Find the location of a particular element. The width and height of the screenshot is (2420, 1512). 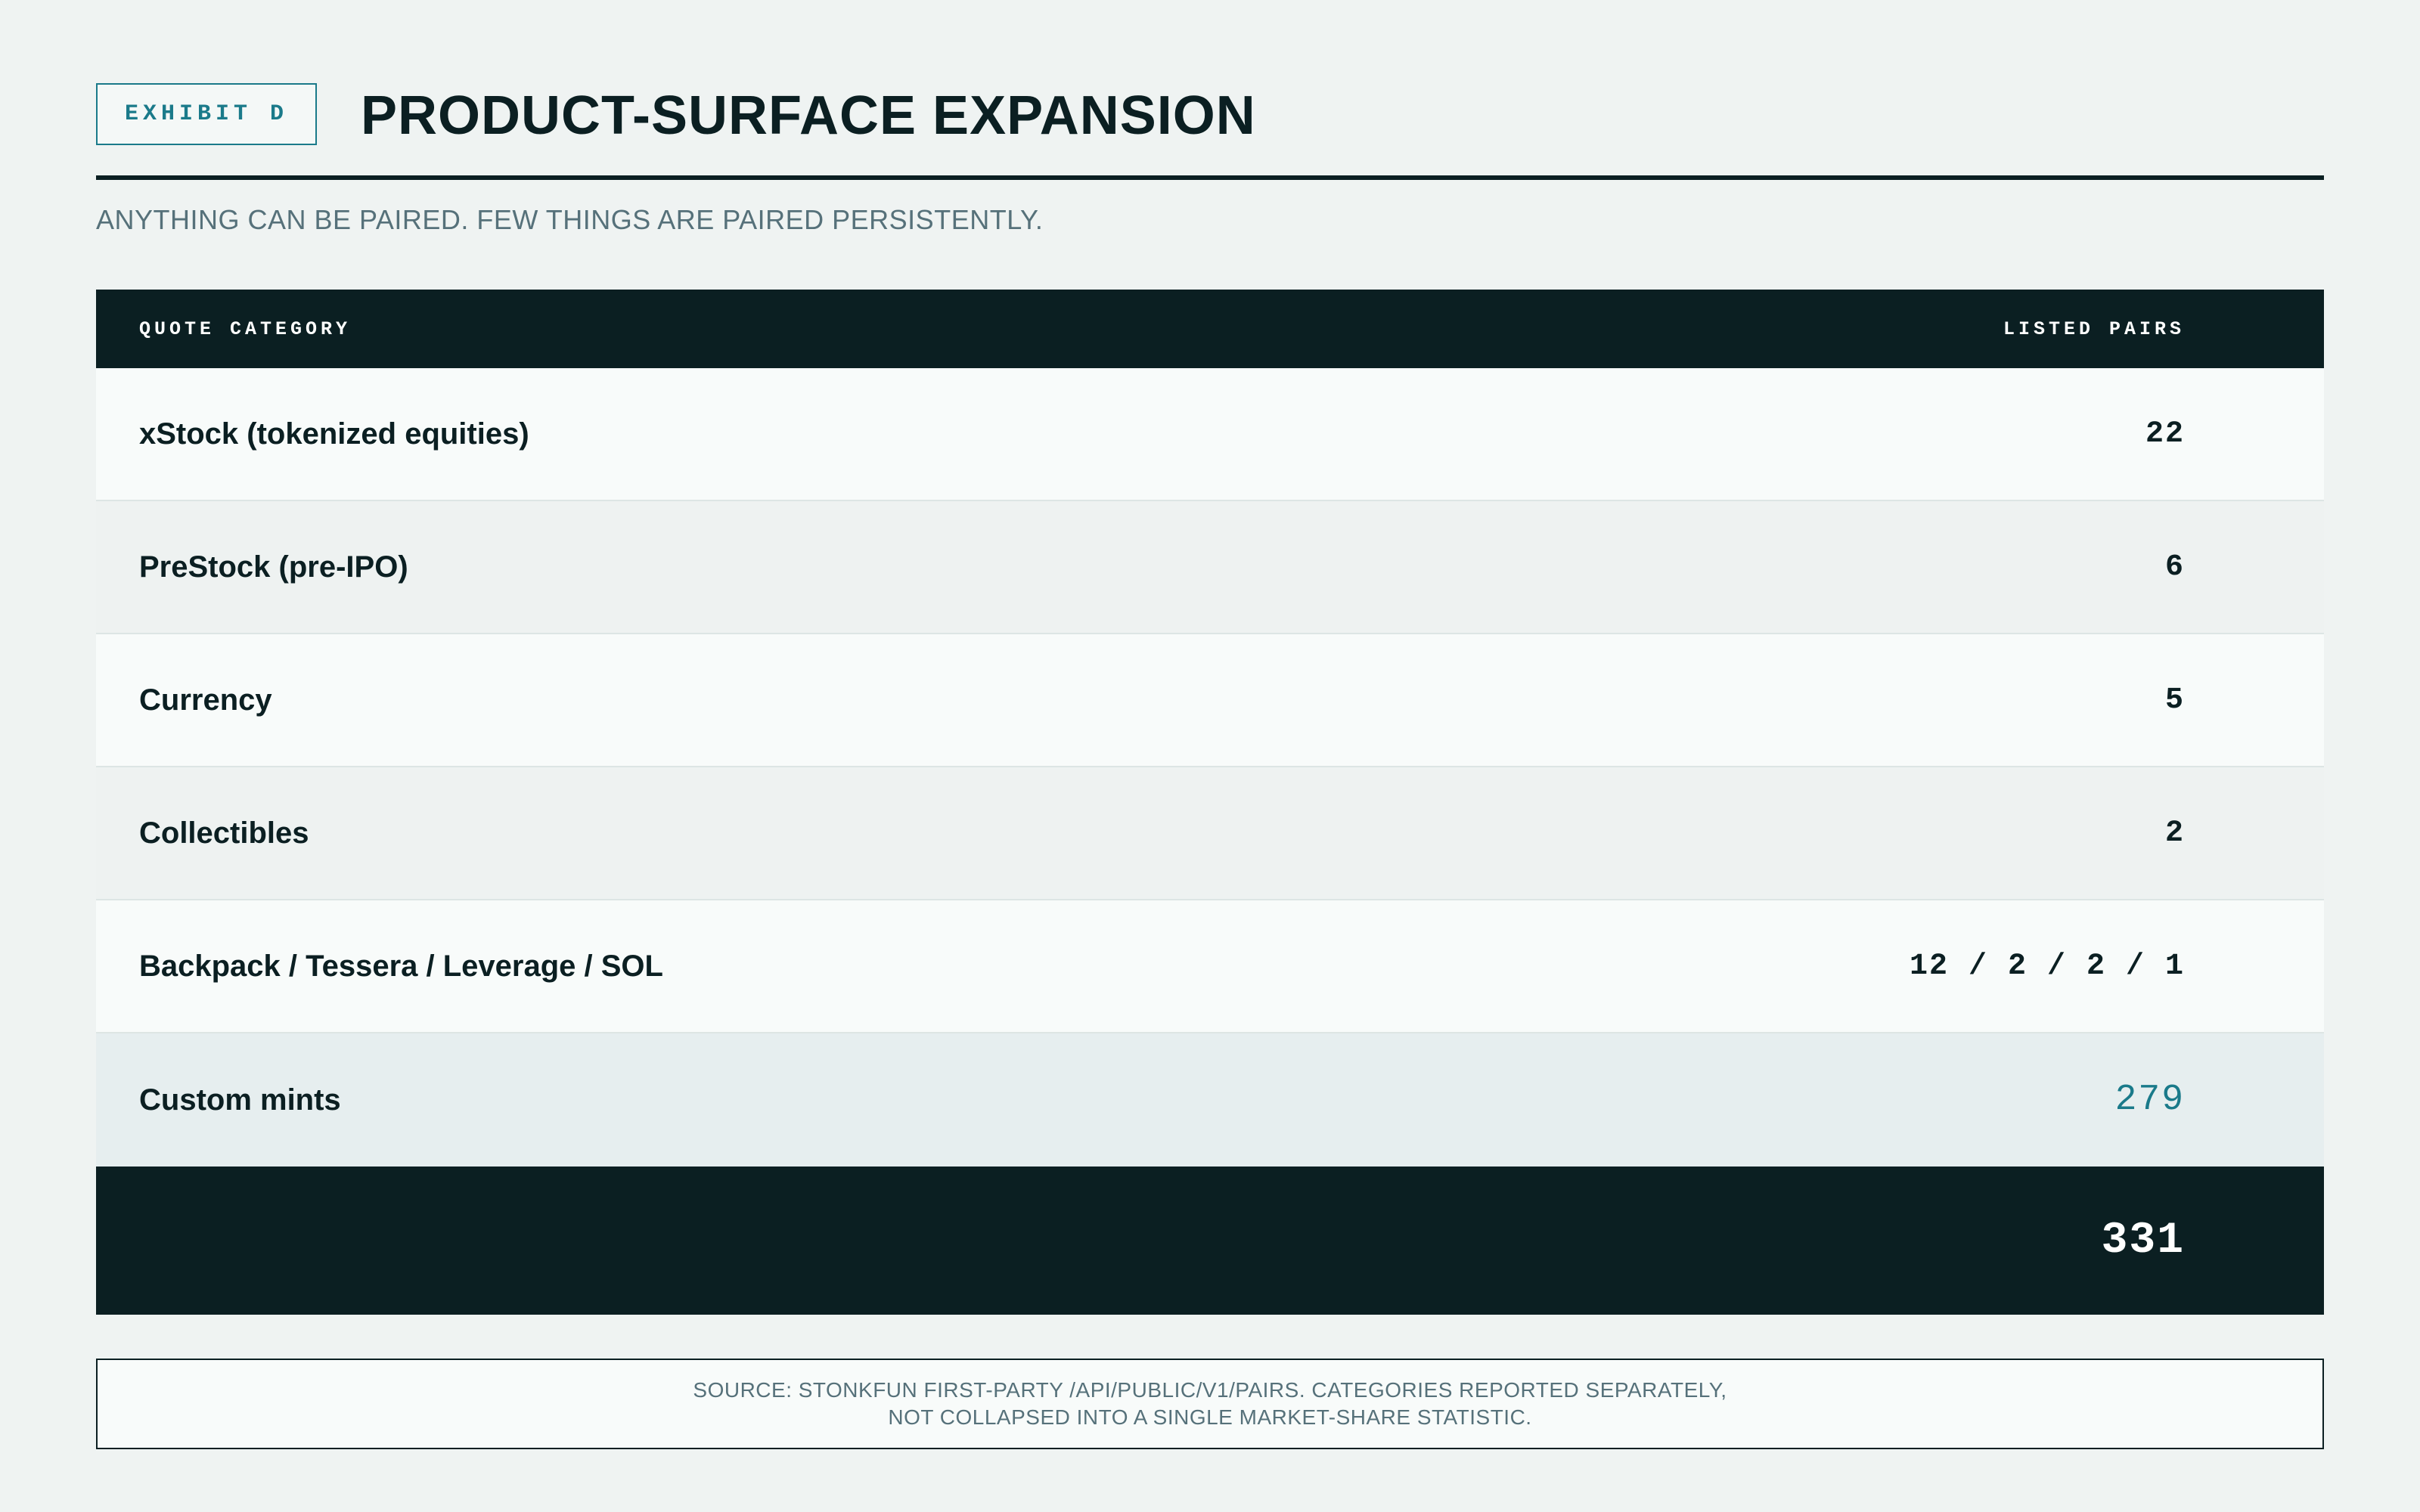

header: EXHIBIT D PRODUCT-SURFACE EXPANSION is located at coordinates (1210, 130).